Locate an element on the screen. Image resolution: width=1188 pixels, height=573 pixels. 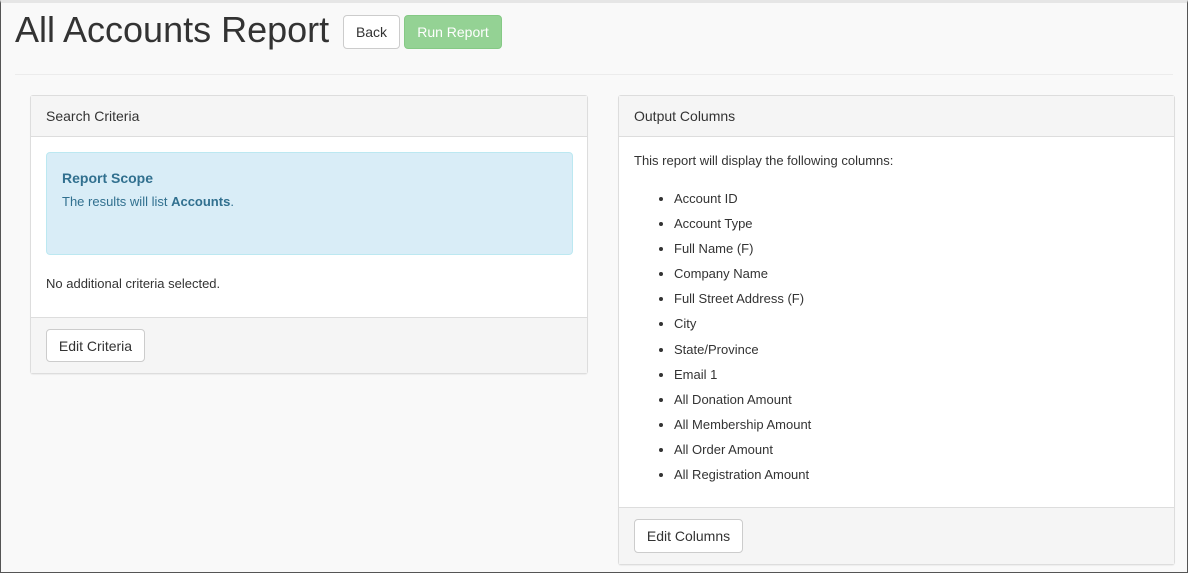
report-scope-text: The results will list Accounts. is located at coordinates (148, 201).